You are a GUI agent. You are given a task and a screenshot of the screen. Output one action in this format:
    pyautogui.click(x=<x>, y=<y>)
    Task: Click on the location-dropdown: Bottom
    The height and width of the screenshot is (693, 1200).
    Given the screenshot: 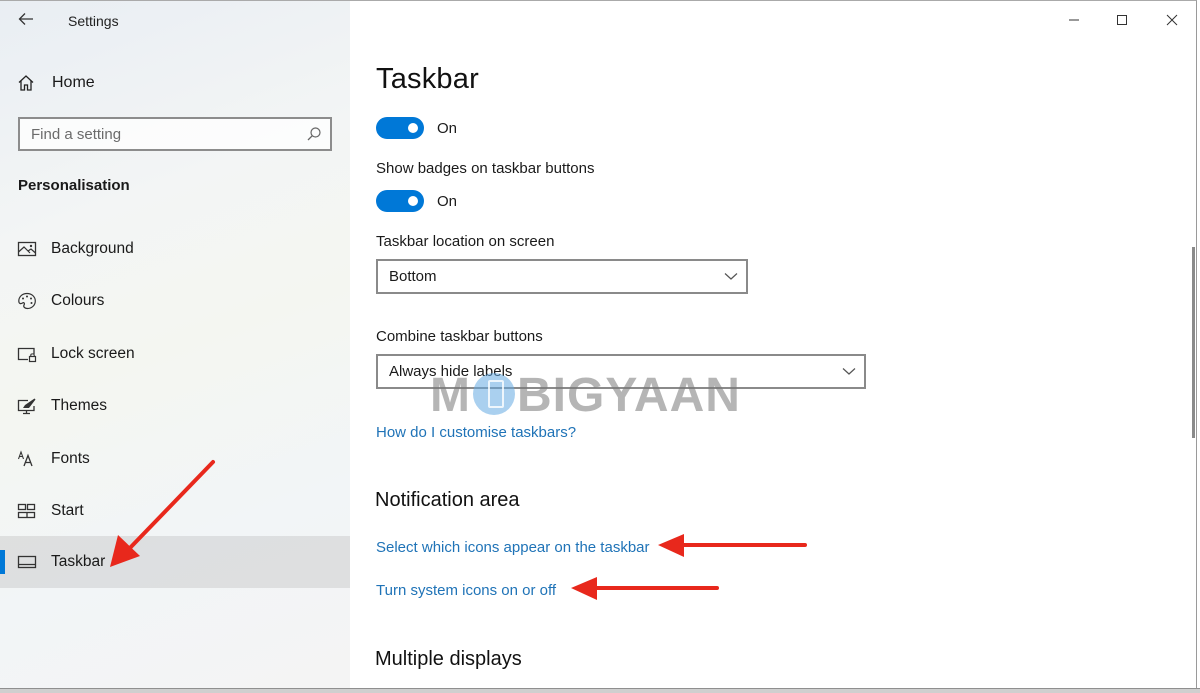 What is the action you would take?
    pyautogui.click(x=562, y=276)
    